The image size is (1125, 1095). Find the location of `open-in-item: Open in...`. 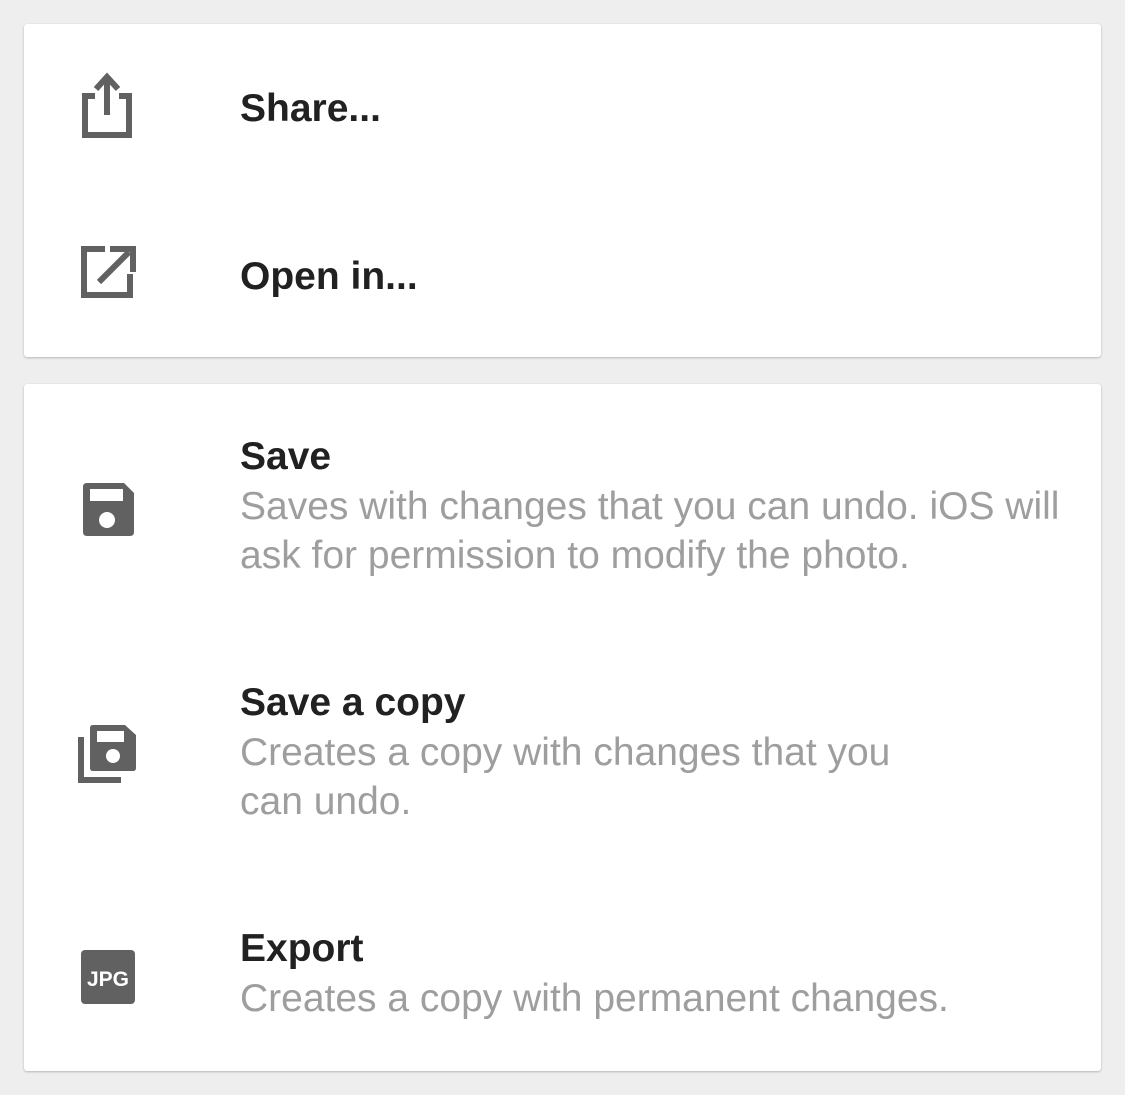

open-in-item: Open in... is located at coordinates (562, 275).